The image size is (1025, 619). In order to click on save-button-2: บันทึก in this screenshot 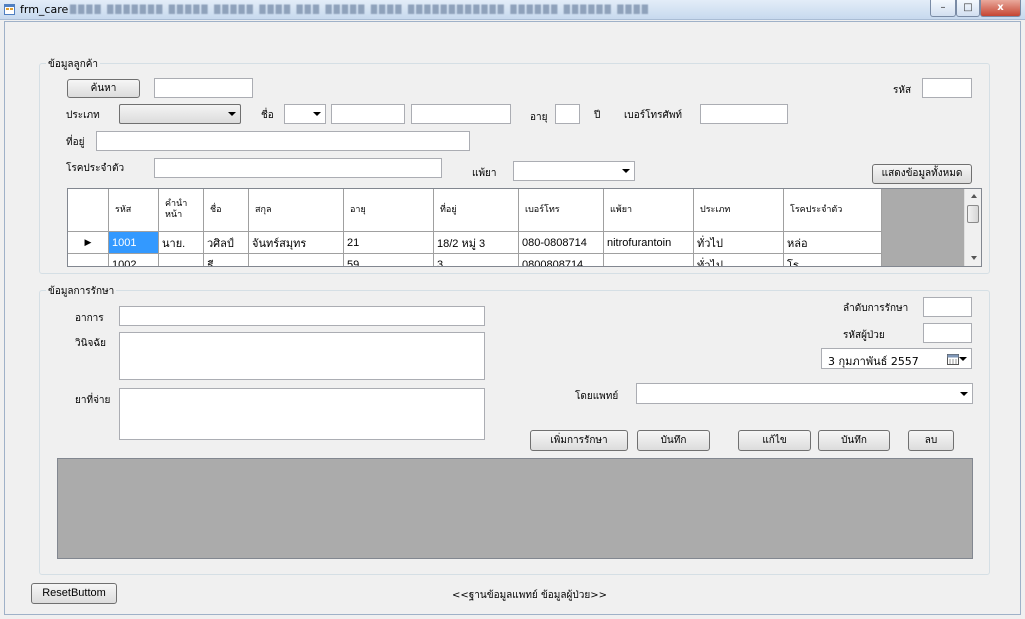, I will do `click(854, 440)`.